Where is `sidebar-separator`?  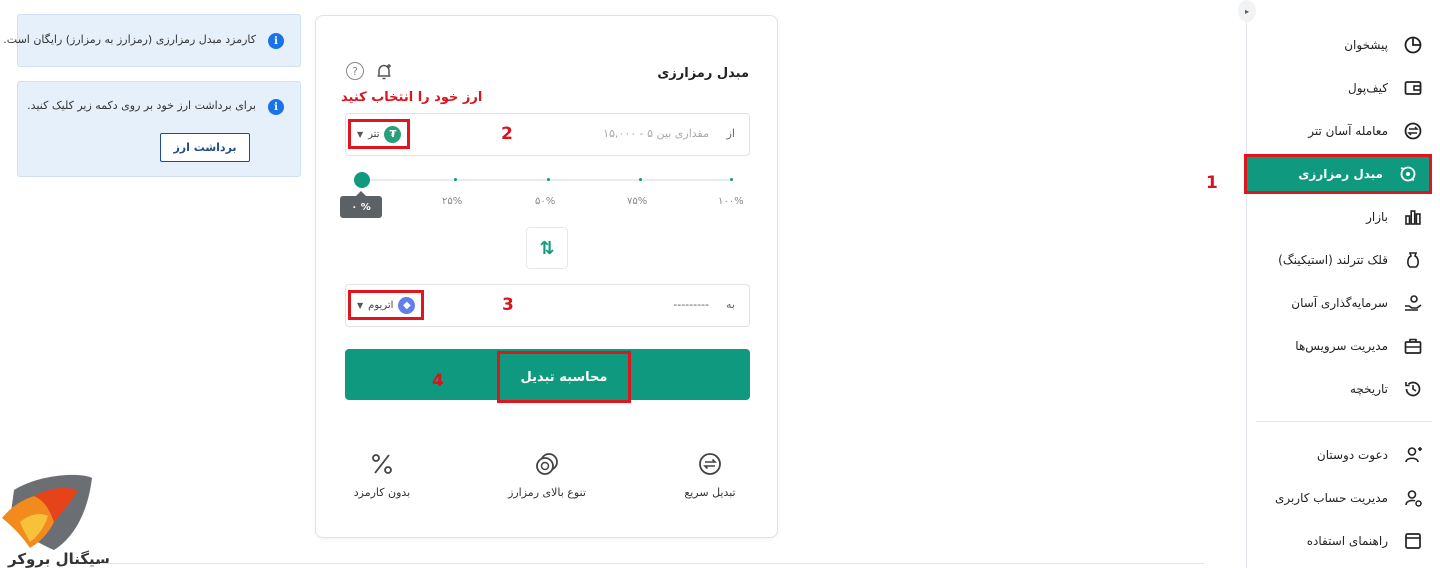 sidebar-separator is located at coordinates (1344, 421).